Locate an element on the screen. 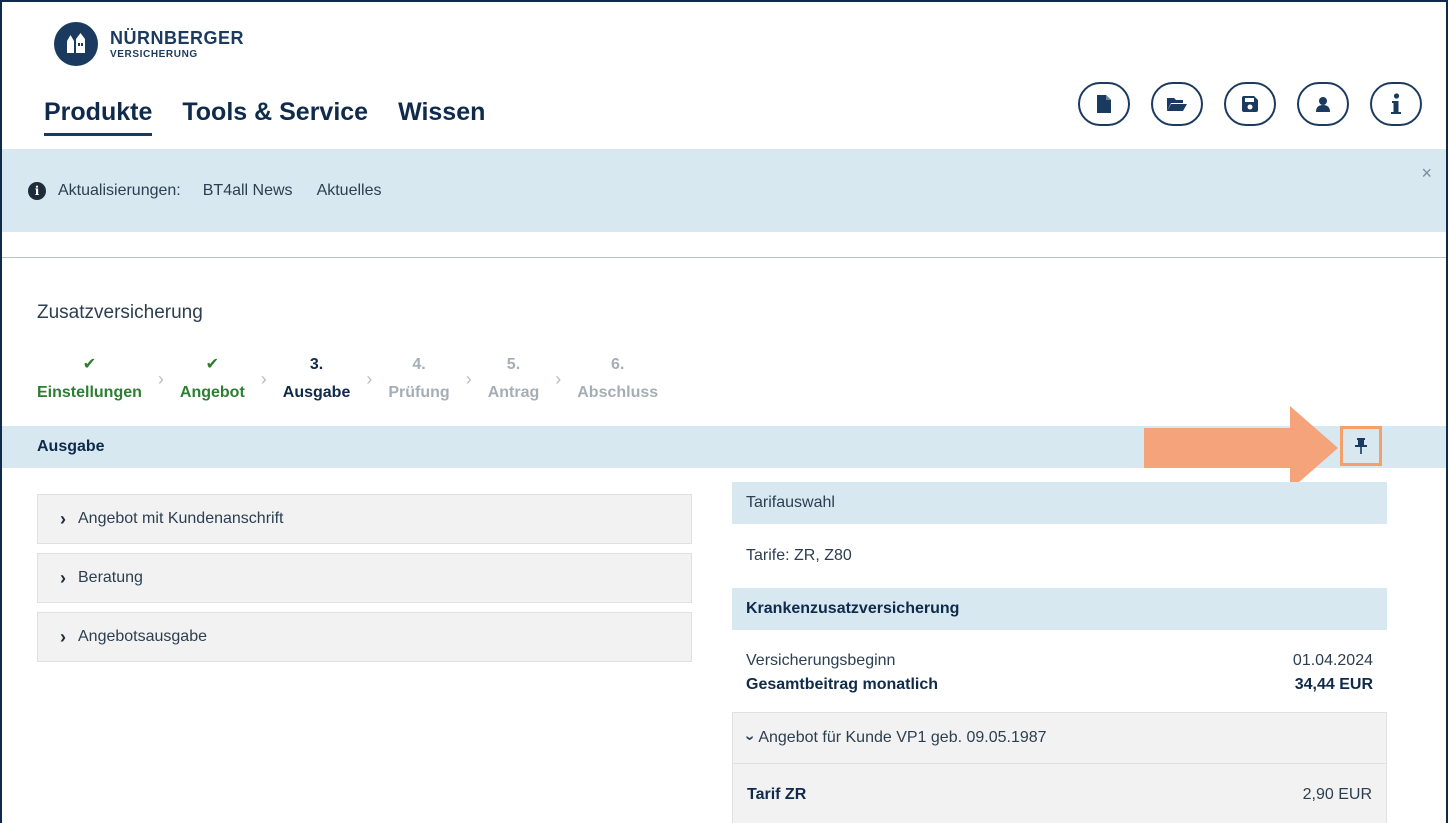 This screenshot has height=823, width=1448. gesamt-value: 34,44 EUR is located at coordinates (1333, 684).